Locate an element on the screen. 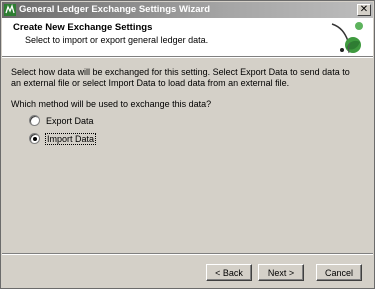 The width and height of the screenshot is (375, 289). next-button: Next > is located at coordinates (281, 272).